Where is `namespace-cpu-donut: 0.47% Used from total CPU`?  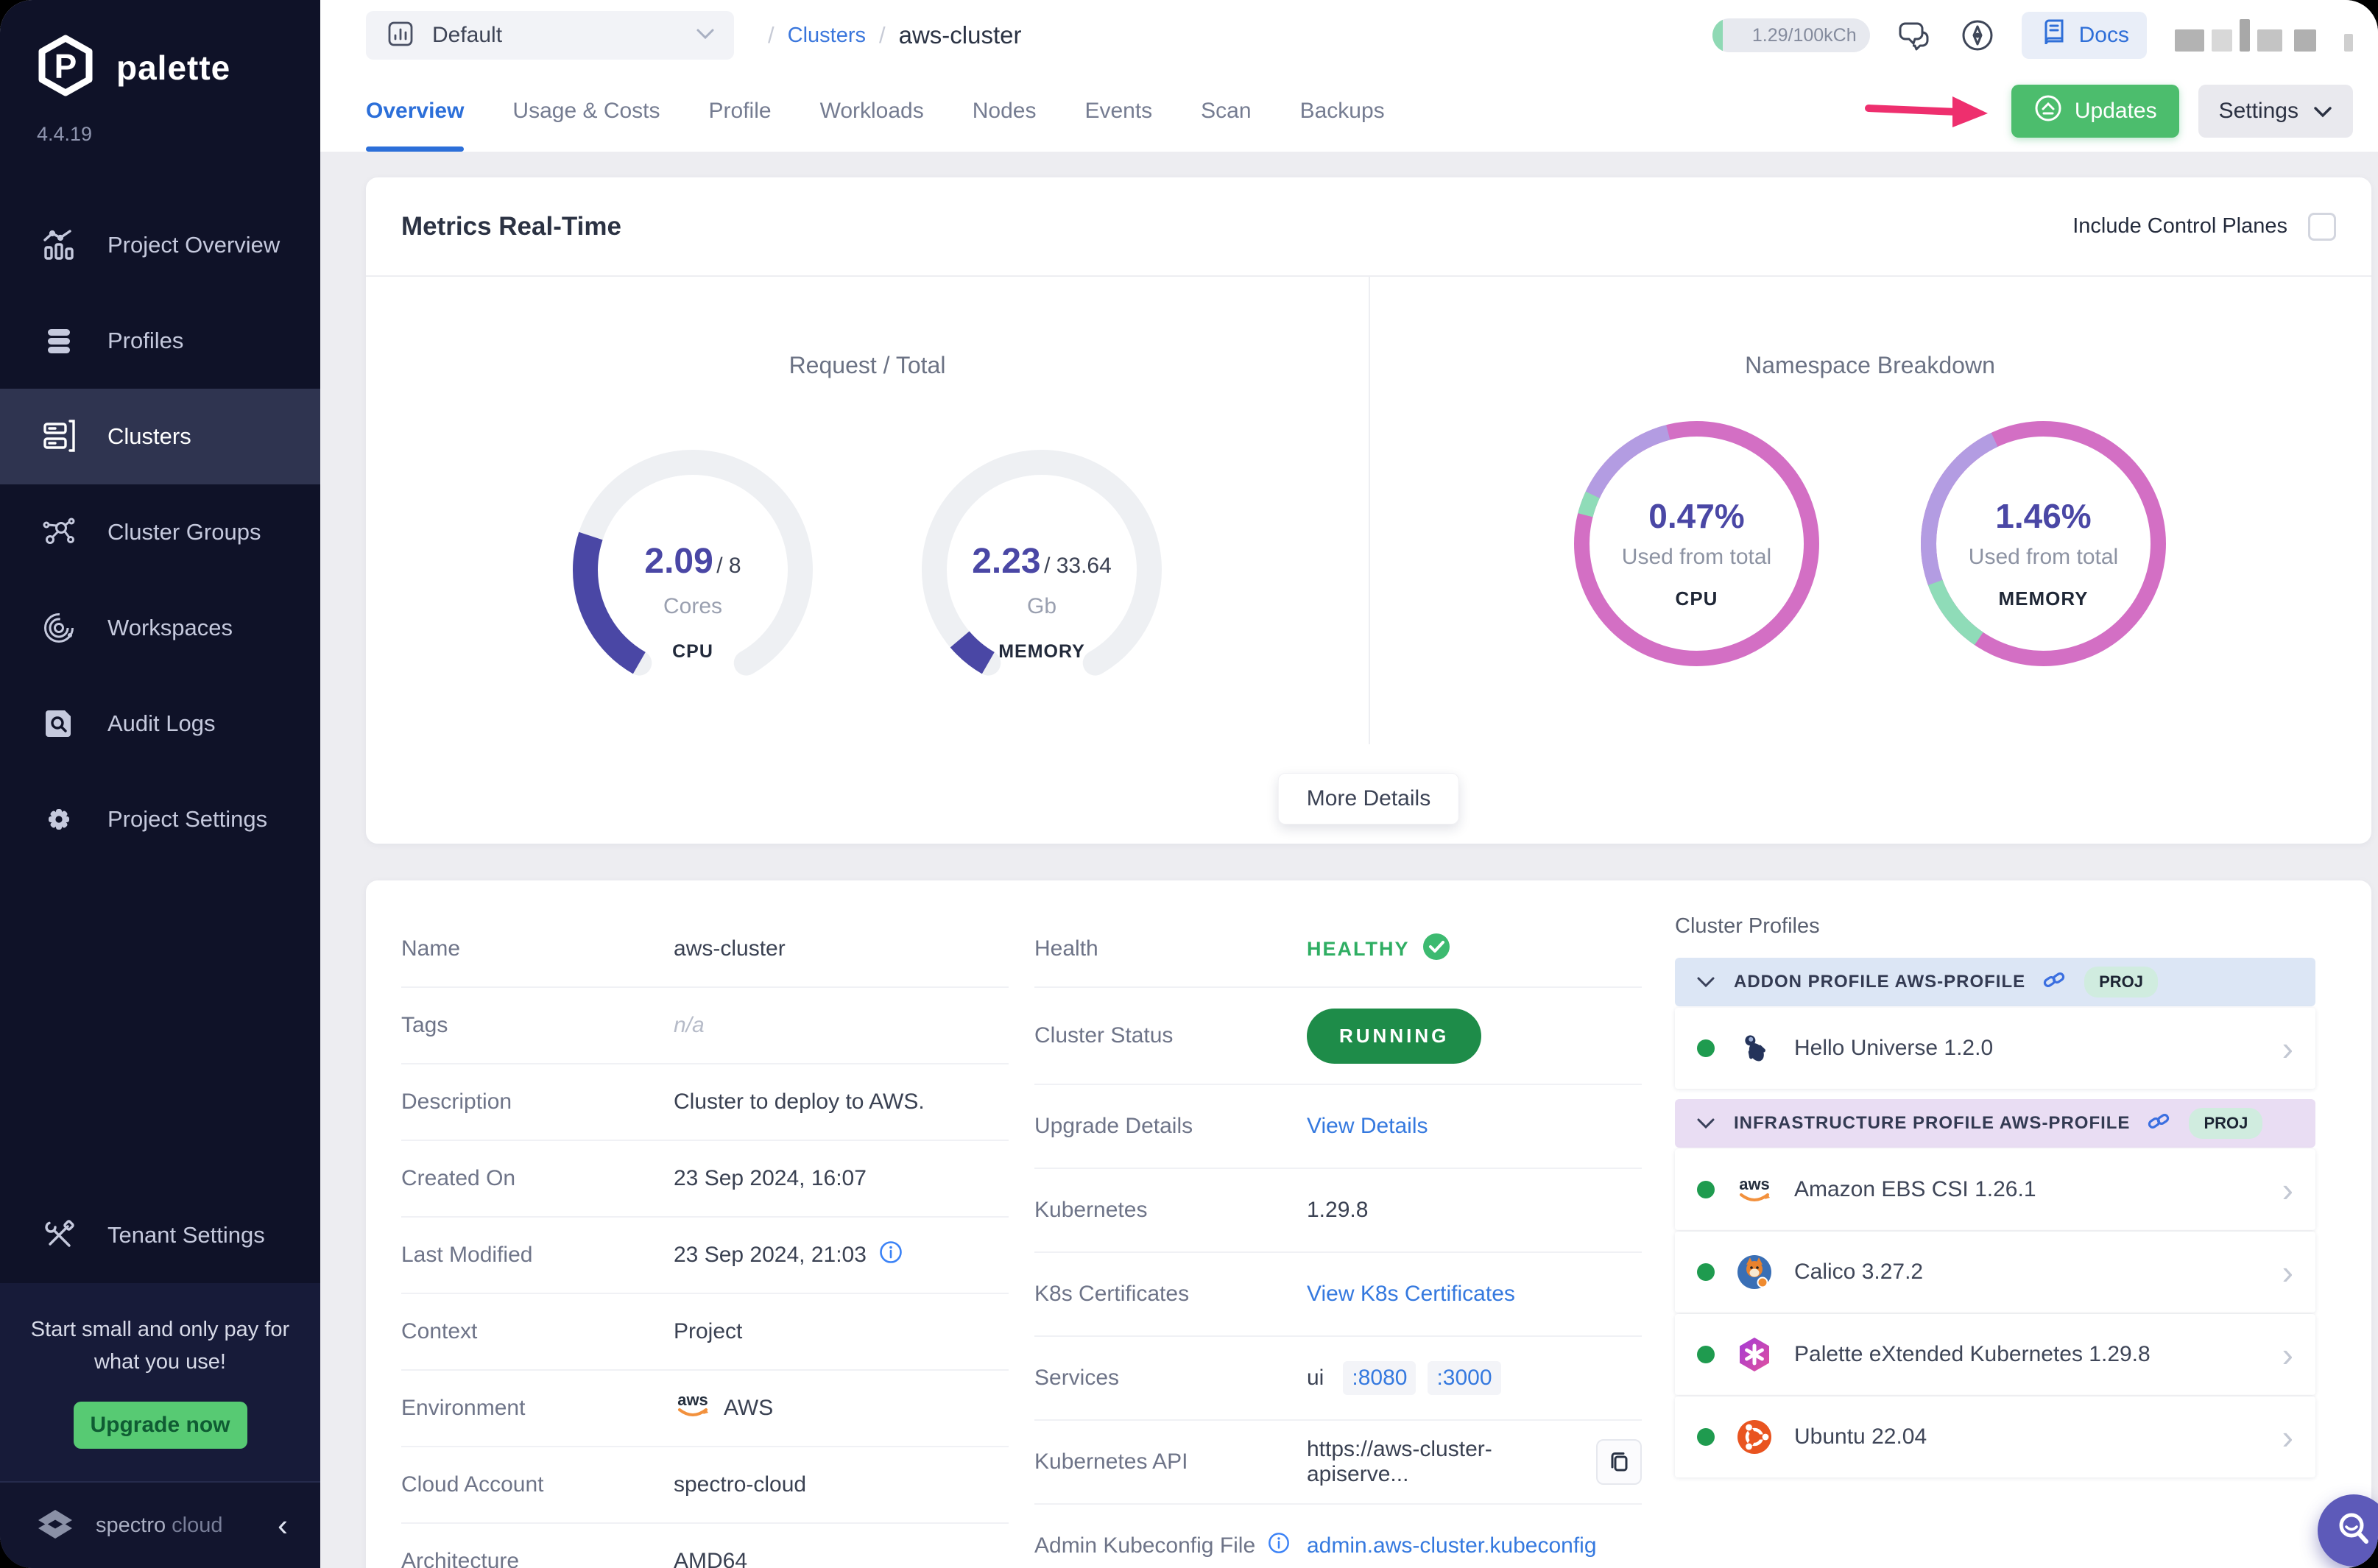
namespace-cpu-donut: 0.47% Used from total CPU is located at coordinates (1697, 544).